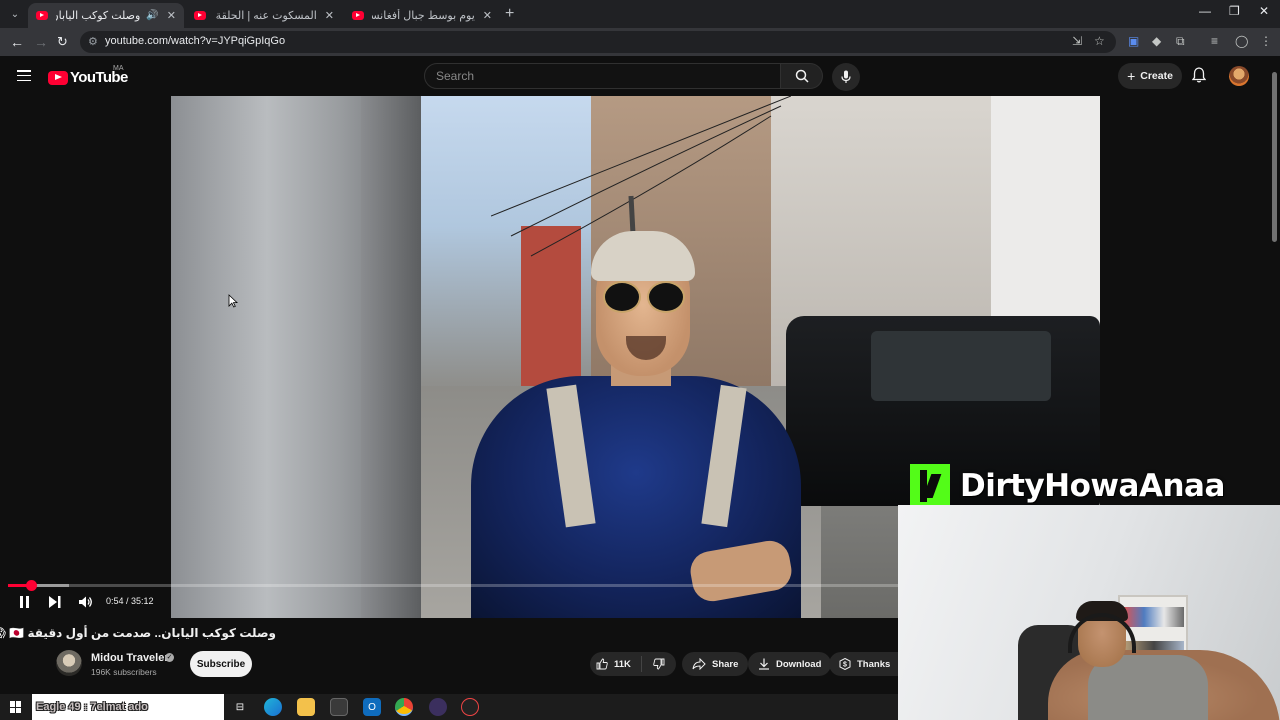  What do you see at coordinates (1264, 11) in the screenshot?
I see `close-window-icon: ✕` at bounding box center [1264, 11].